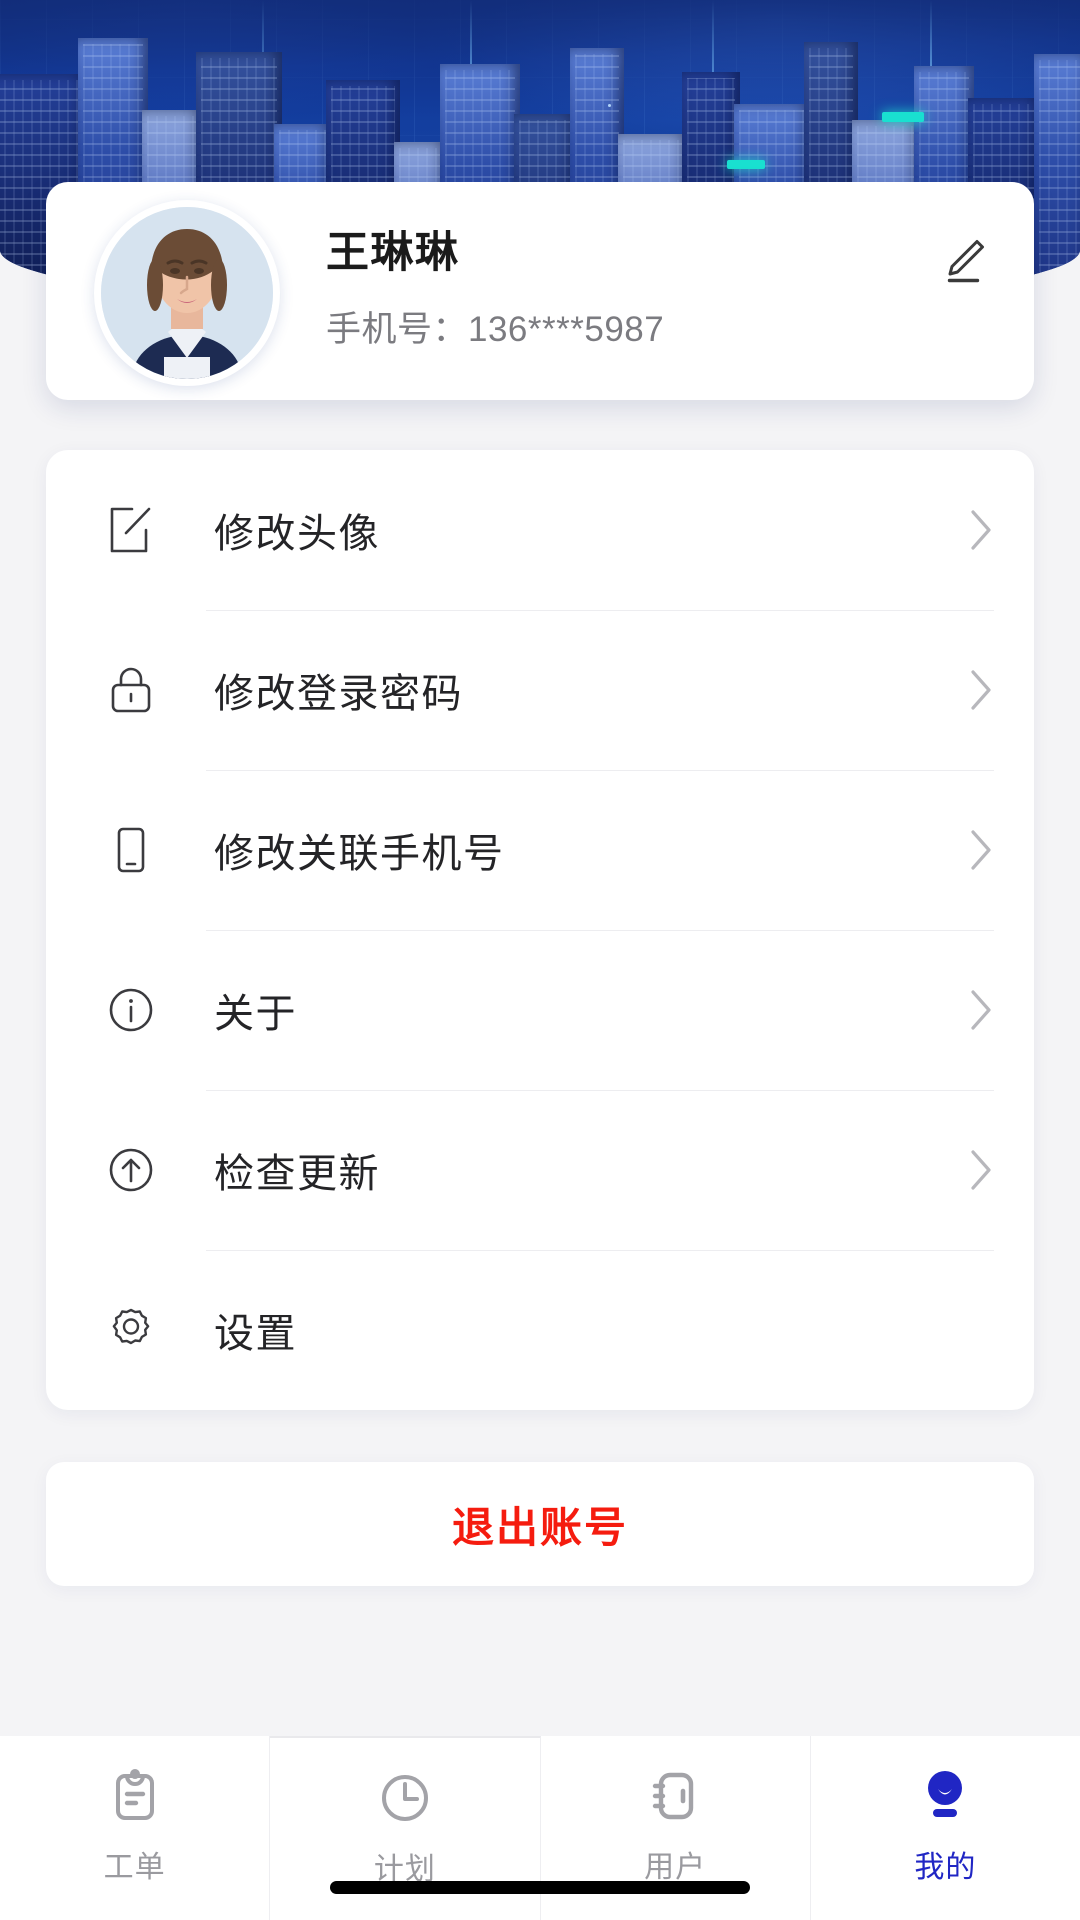 The height and width of the screenshot is (1920, 1080). What do you see at coordinates (297, 534) in the screenshot?
I see `menu-item-label: 修改头像` at bounding box center [297, 534].